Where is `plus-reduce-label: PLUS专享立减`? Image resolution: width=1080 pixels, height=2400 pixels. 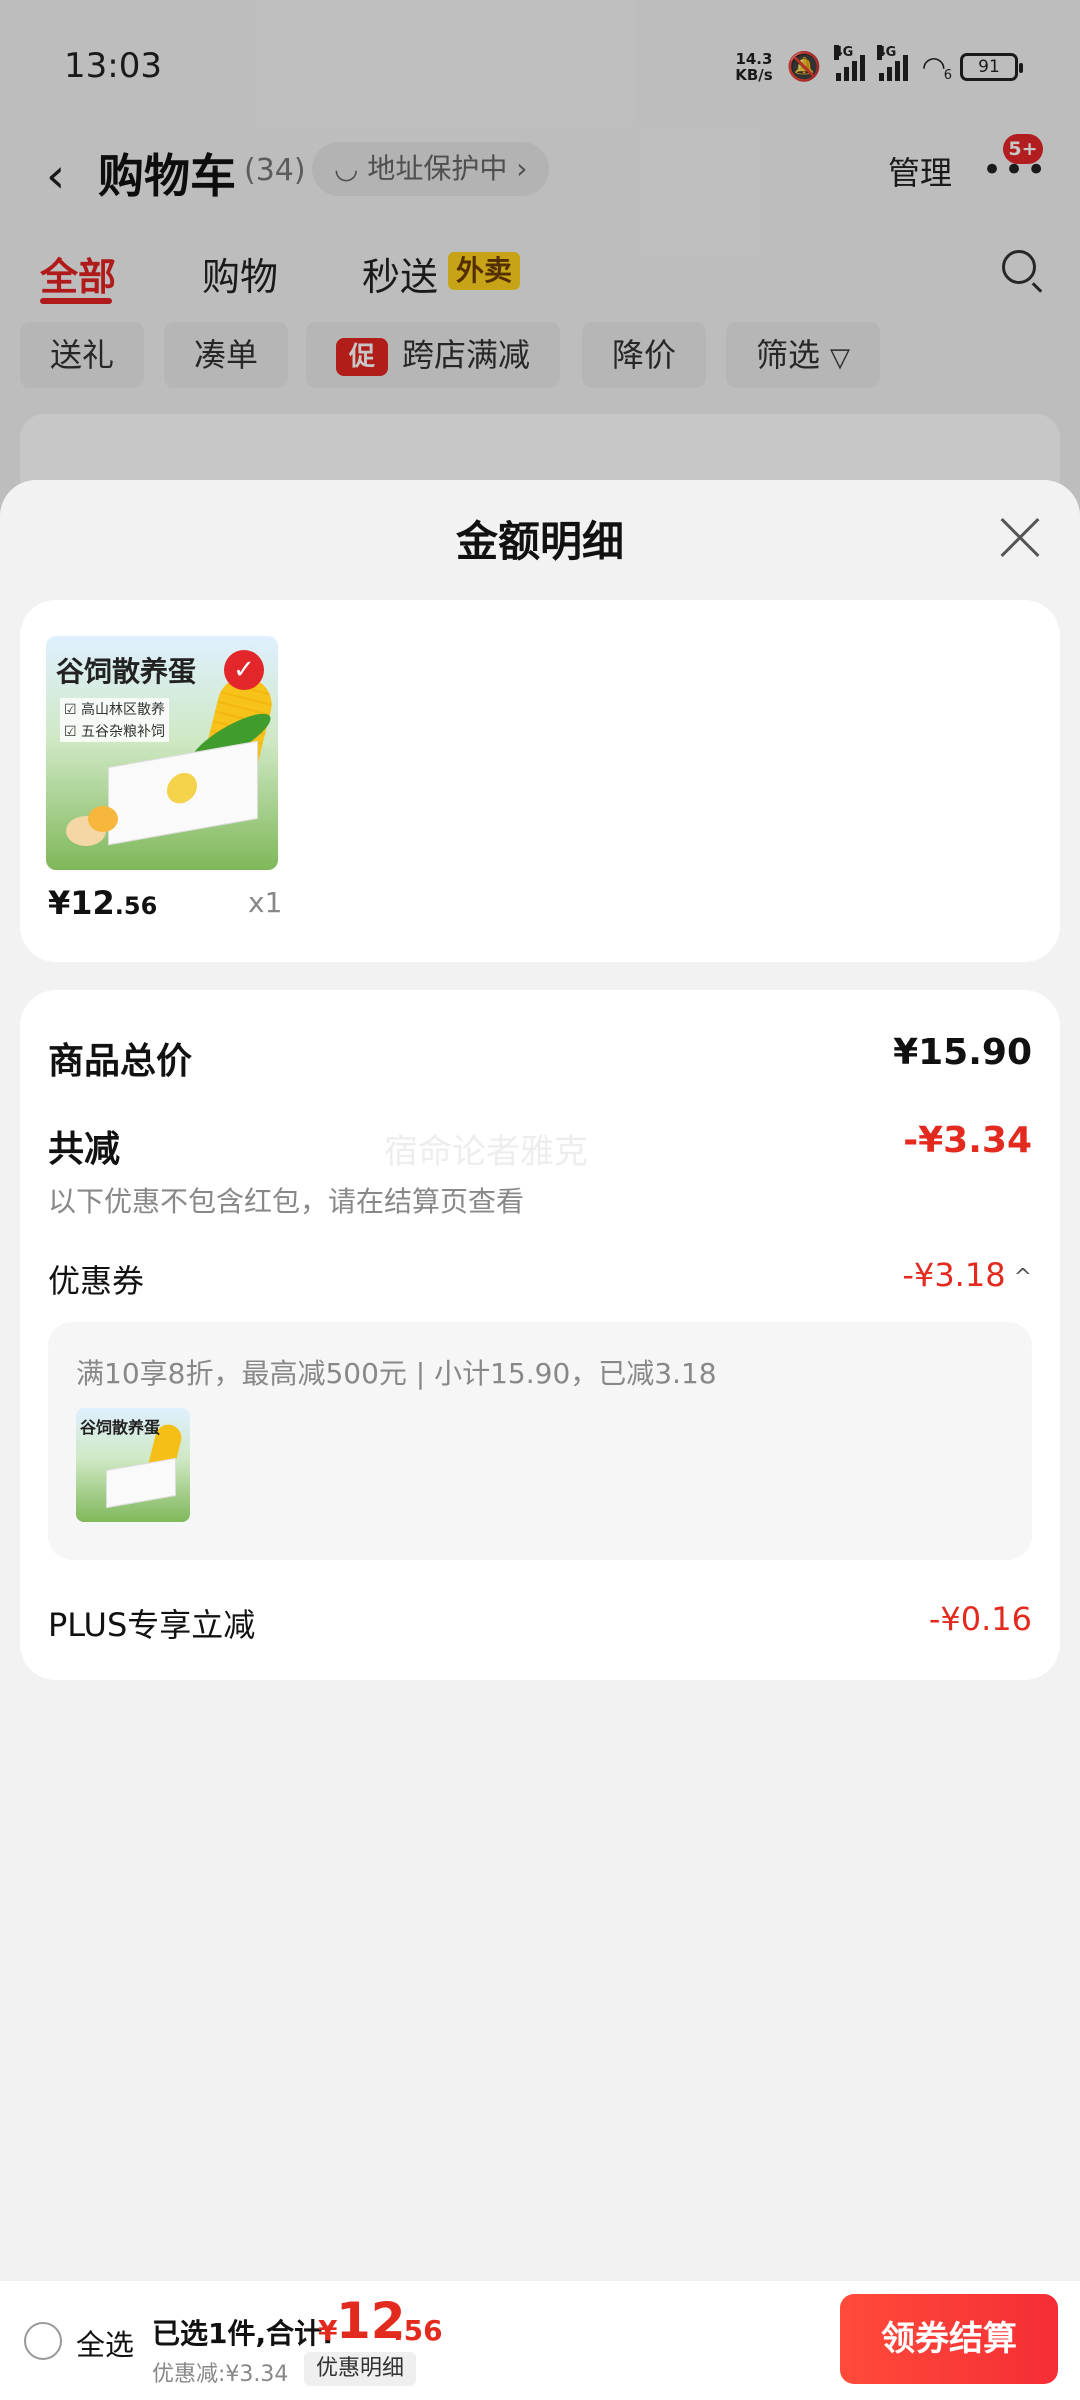
plus-reduce-label: PLUS专享立减 is located at coordinates (152, 1625).